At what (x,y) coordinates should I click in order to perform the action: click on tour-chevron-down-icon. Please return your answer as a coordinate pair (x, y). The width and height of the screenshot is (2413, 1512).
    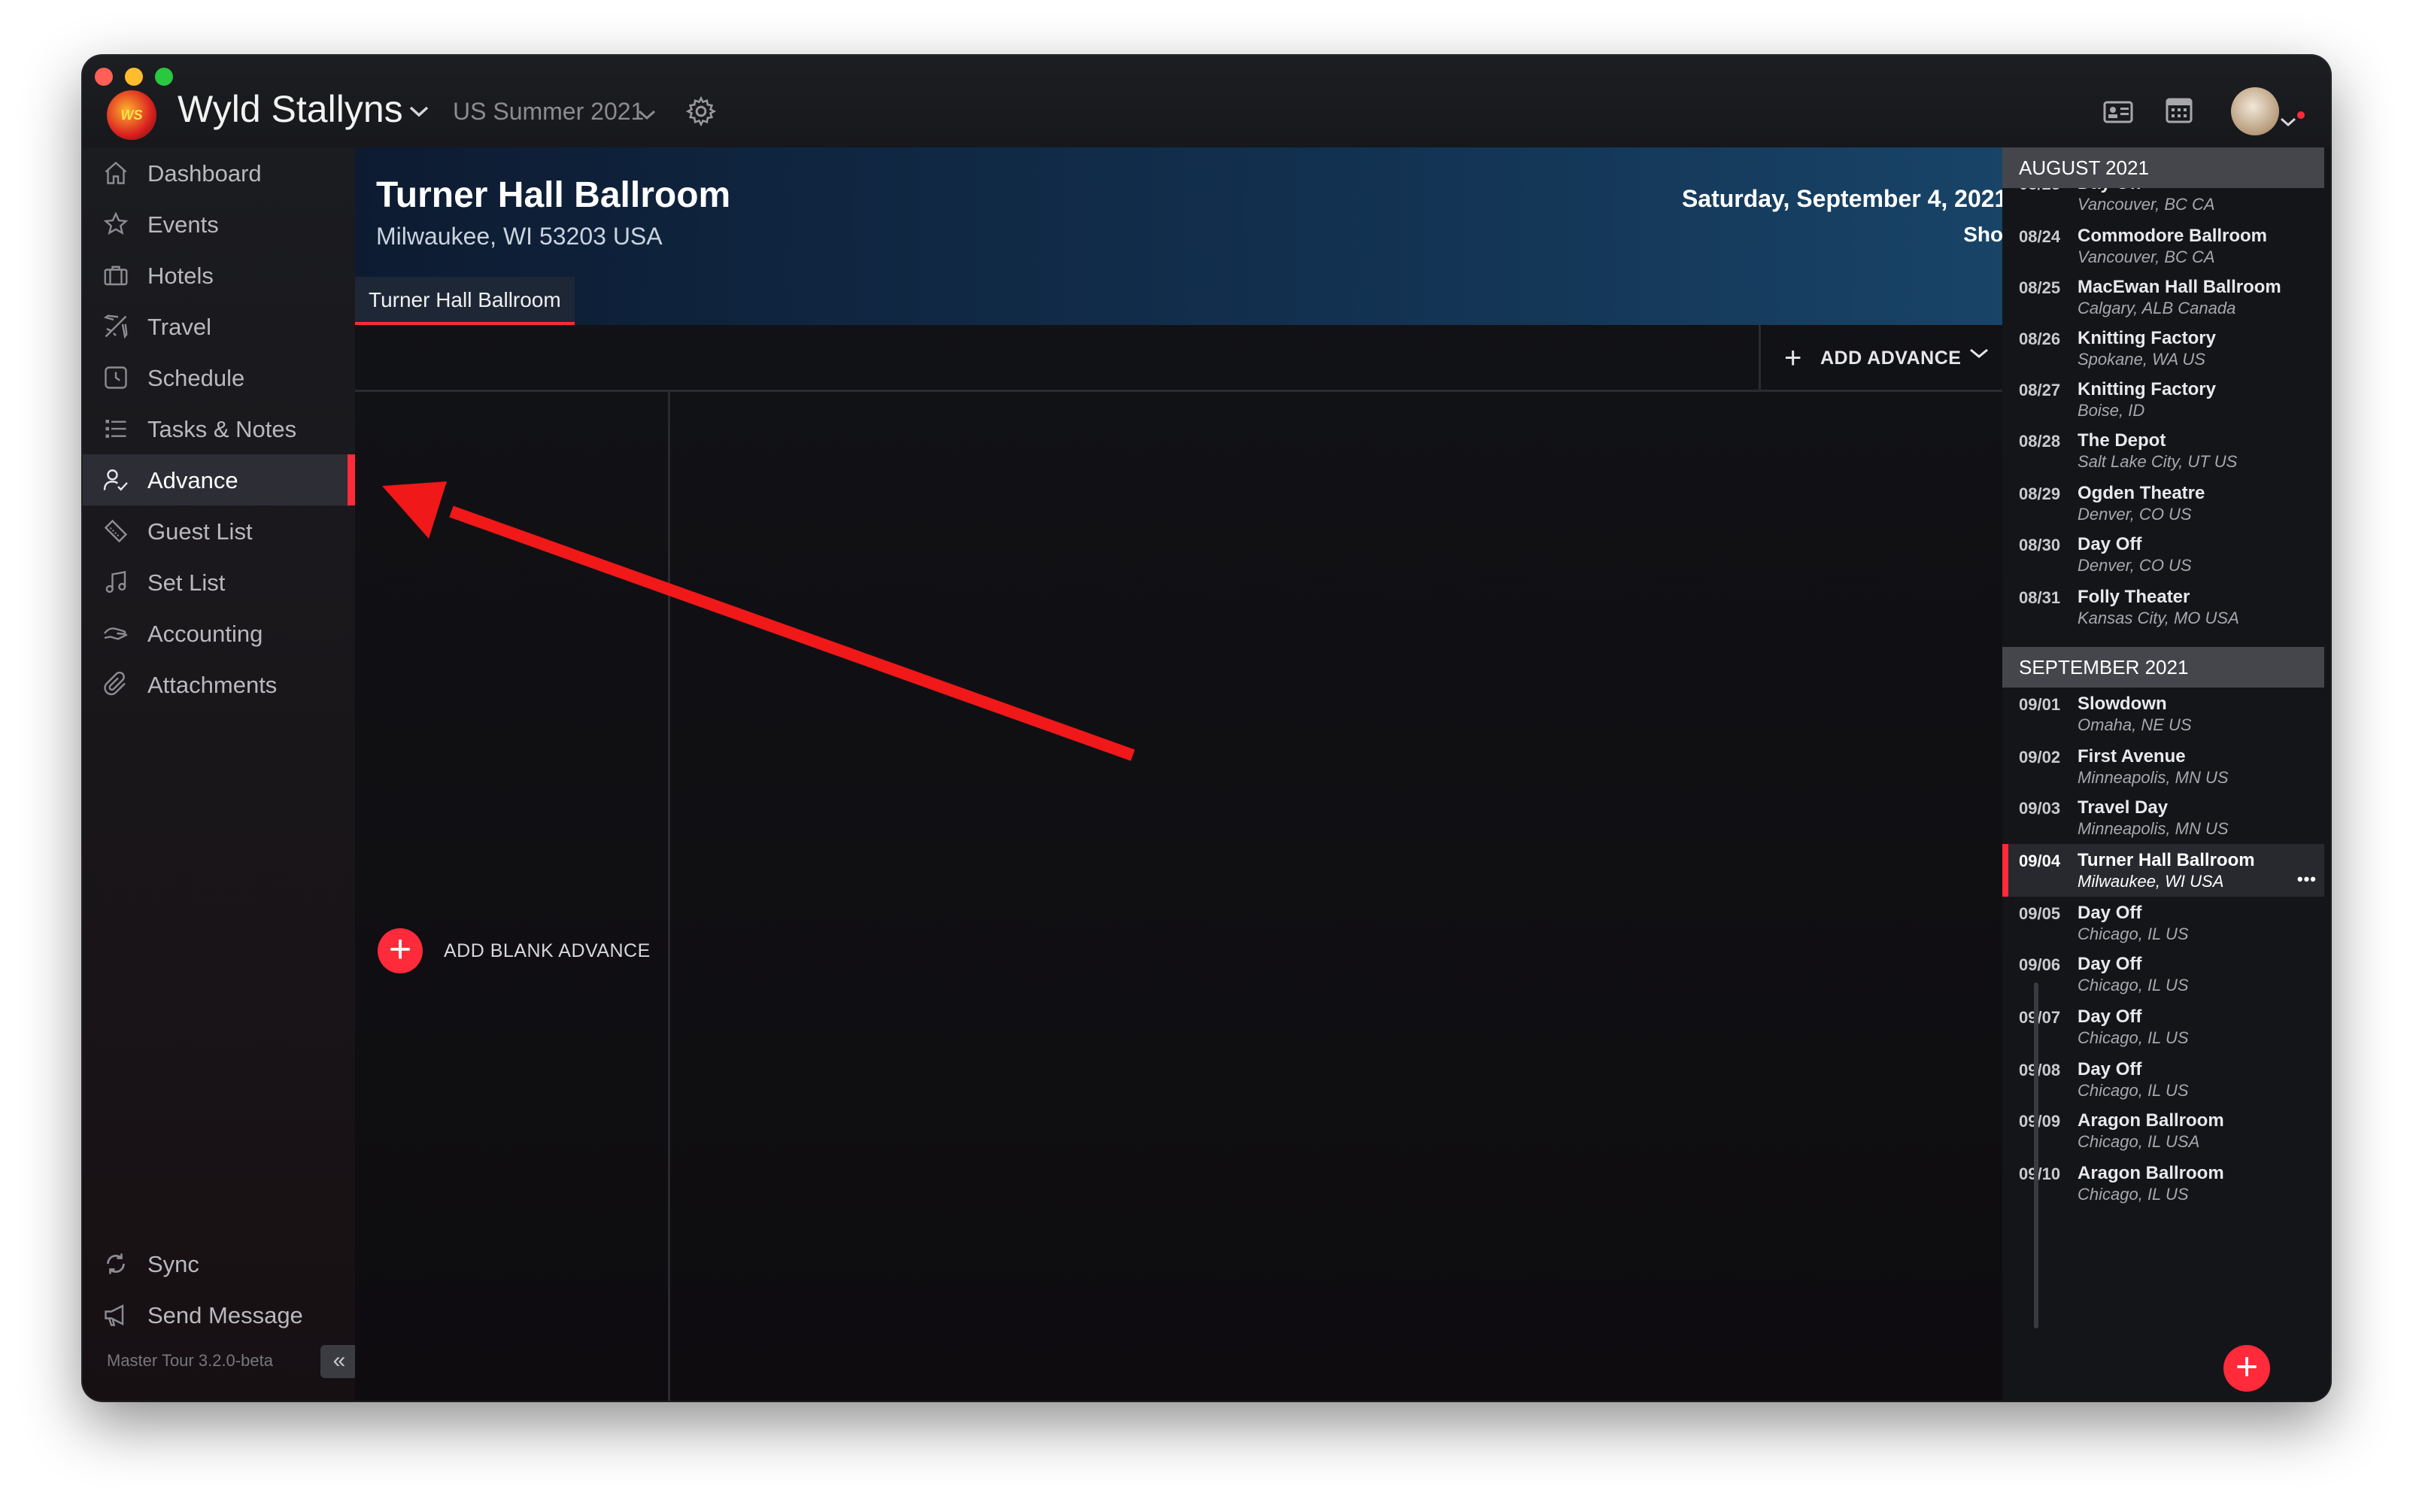
    Looking at the image, I should click on (646, 115).